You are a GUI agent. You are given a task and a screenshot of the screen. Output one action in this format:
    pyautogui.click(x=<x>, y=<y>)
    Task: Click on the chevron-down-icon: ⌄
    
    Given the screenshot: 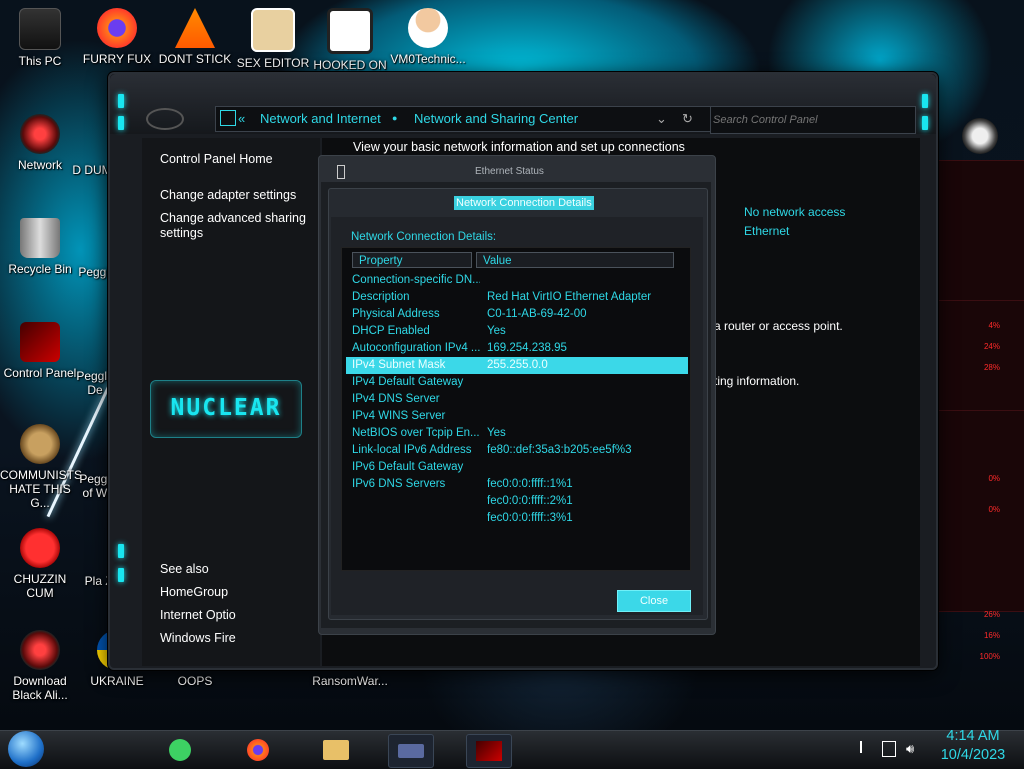 What is the action you would take?
    pyautogui.click(x=661, y=119)
    